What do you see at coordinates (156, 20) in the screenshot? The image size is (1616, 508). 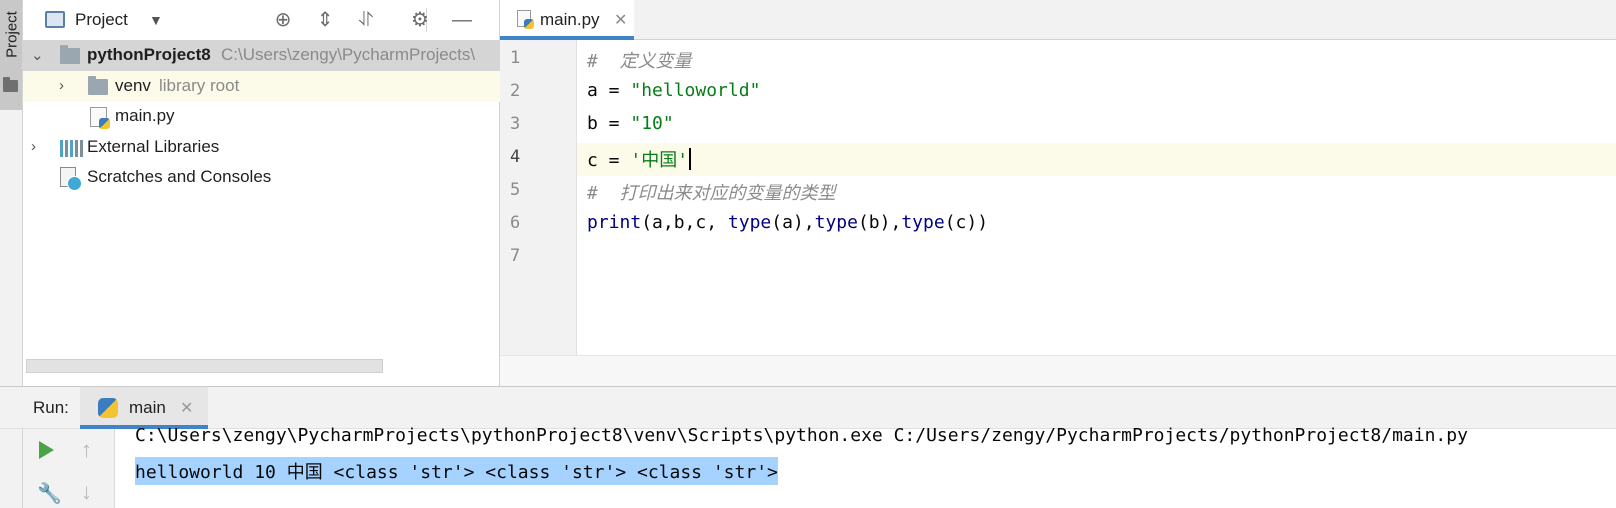 I see `chevron-down-icon: ▼` at bounding box center [156, 20].